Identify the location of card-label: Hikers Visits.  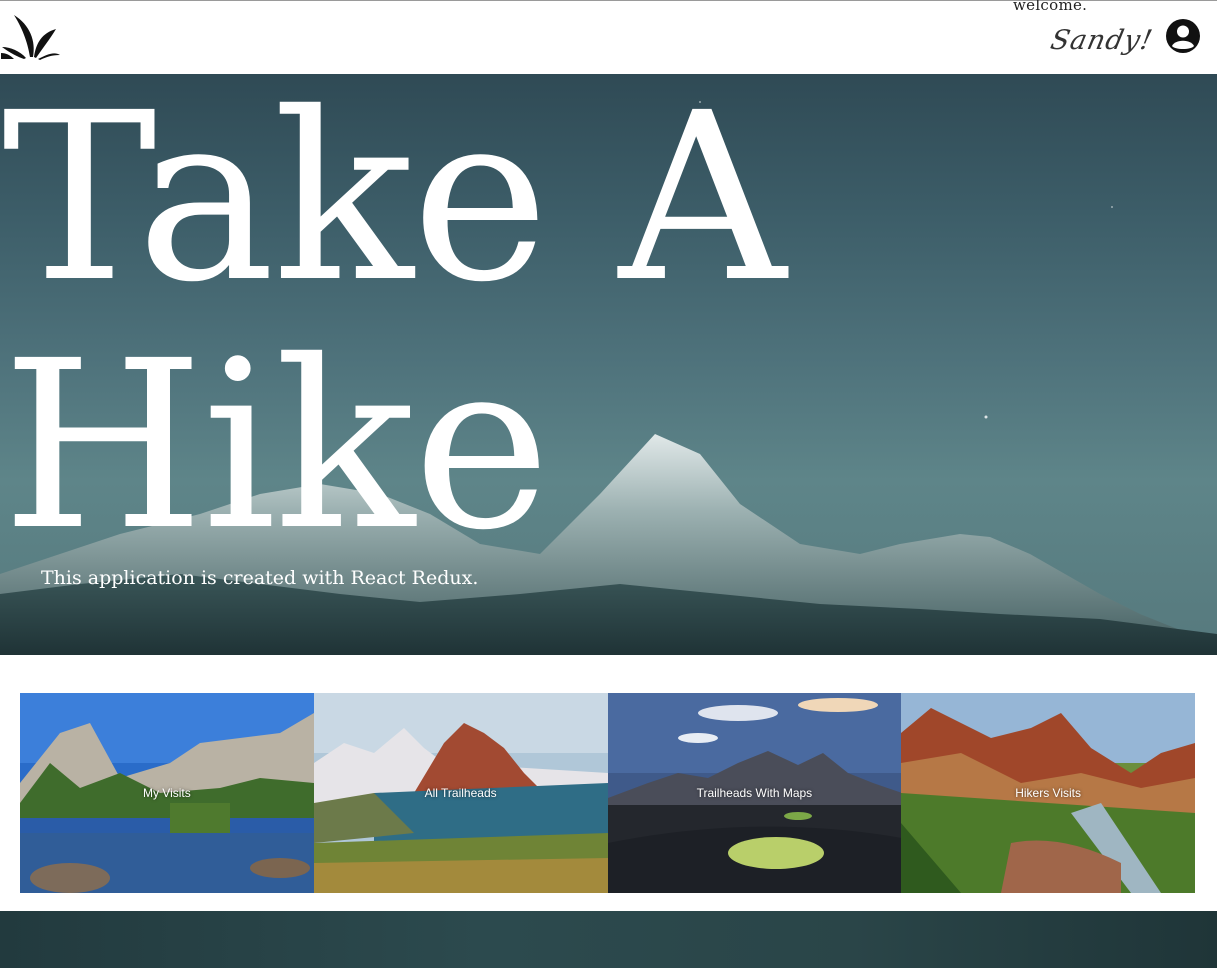
(1048, 793).